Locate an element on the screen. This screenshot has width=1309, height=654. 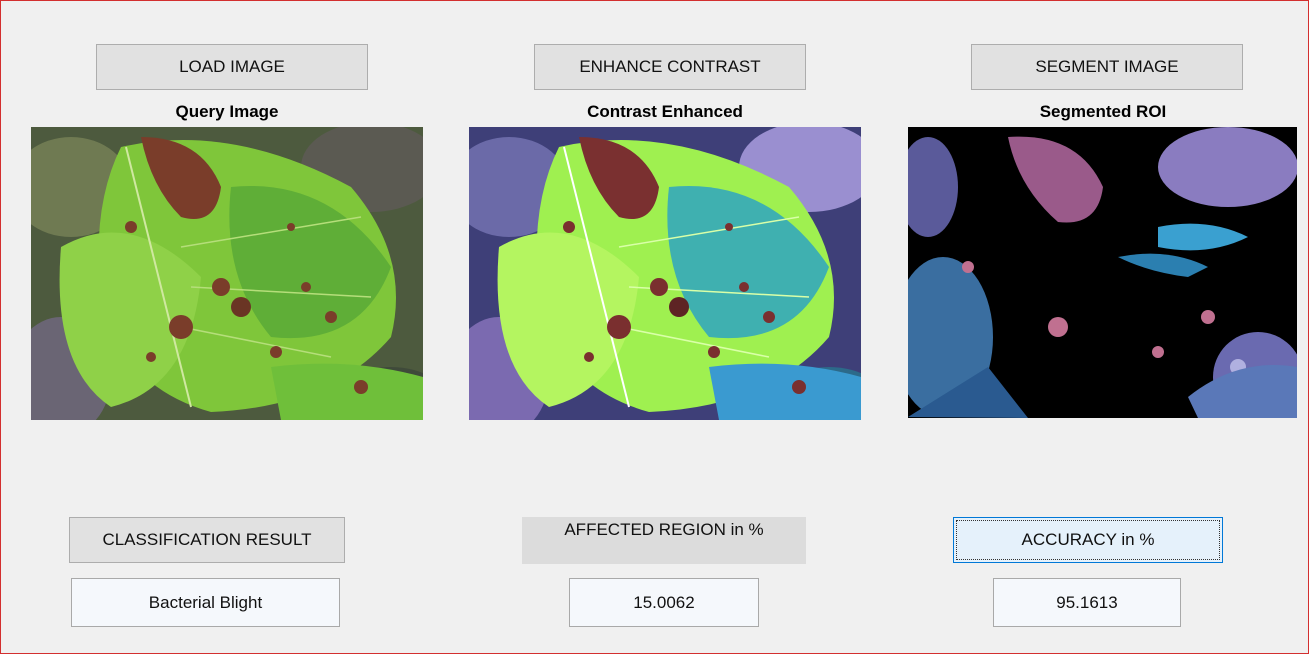
segmented-roi-title: Segmented ROI is located at coordinates (1103, 111).